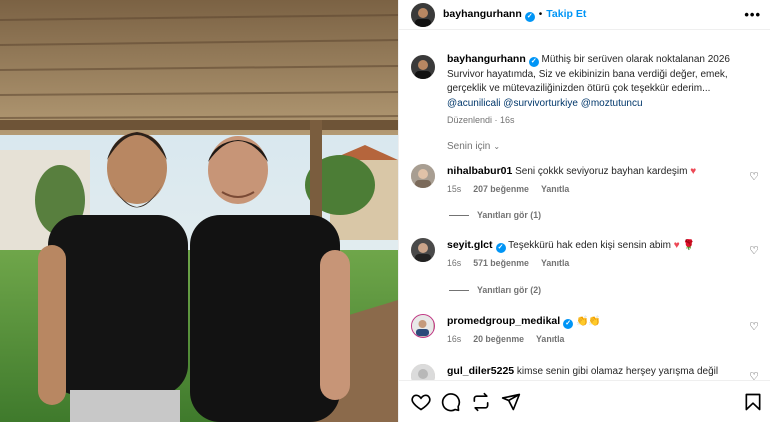  I want to click on caption-meta: Düzenlendi · 16s, so click(481, 120).